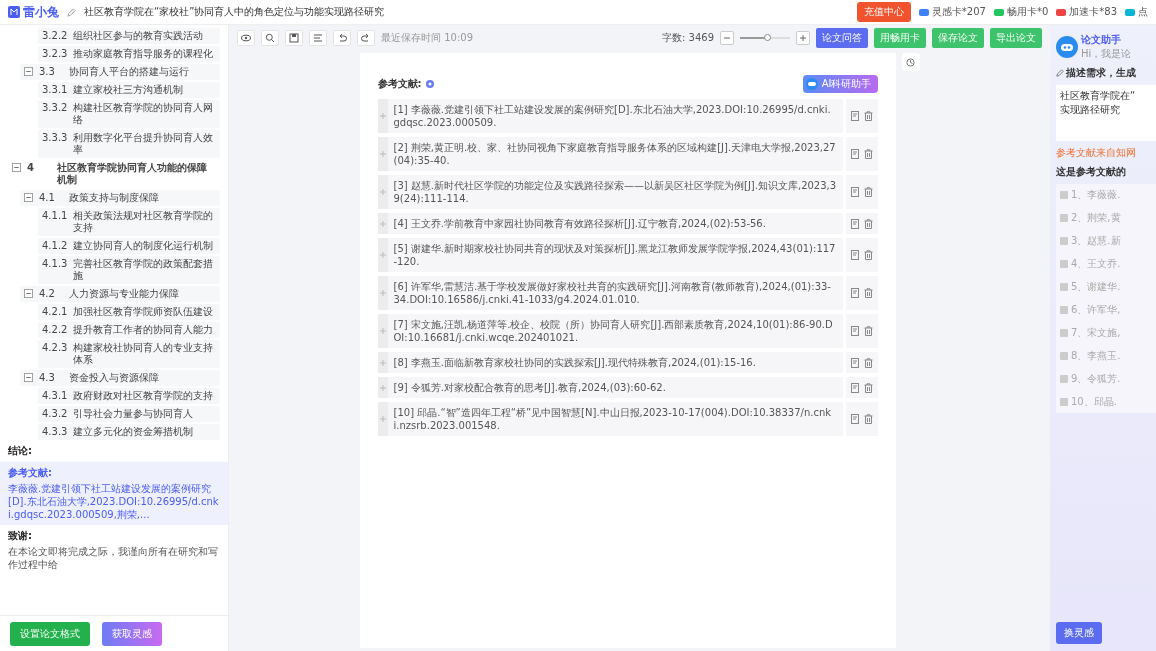  What do you see at coordinates (1096, 287) in the screenshot?
I see `reference-item: 5、谢建华.` at bounding box center [1096, 287].